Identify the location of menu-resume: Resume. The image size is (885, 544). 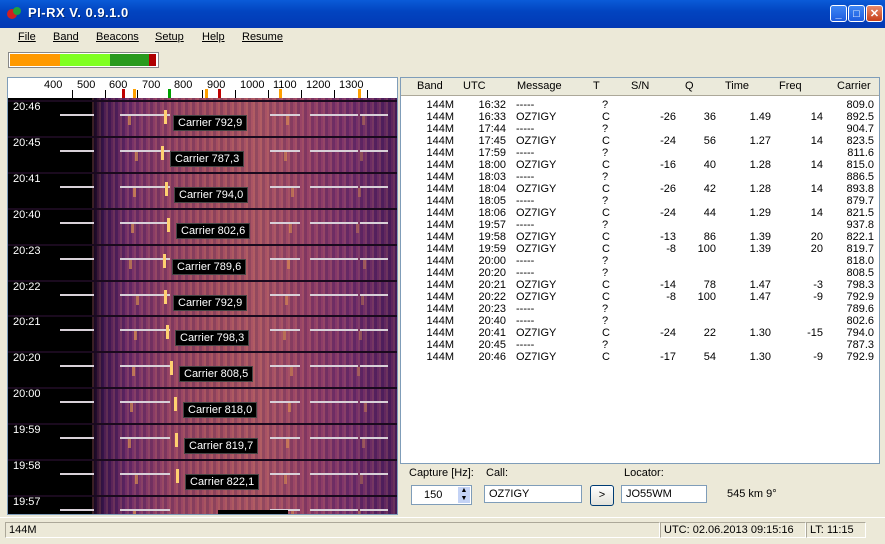
(262, 37).